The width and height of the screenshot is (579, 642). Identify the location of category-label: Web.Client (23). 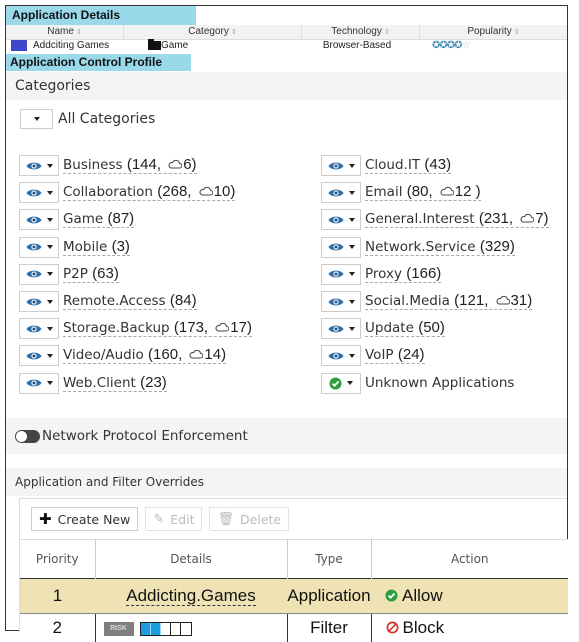
(115, 383).